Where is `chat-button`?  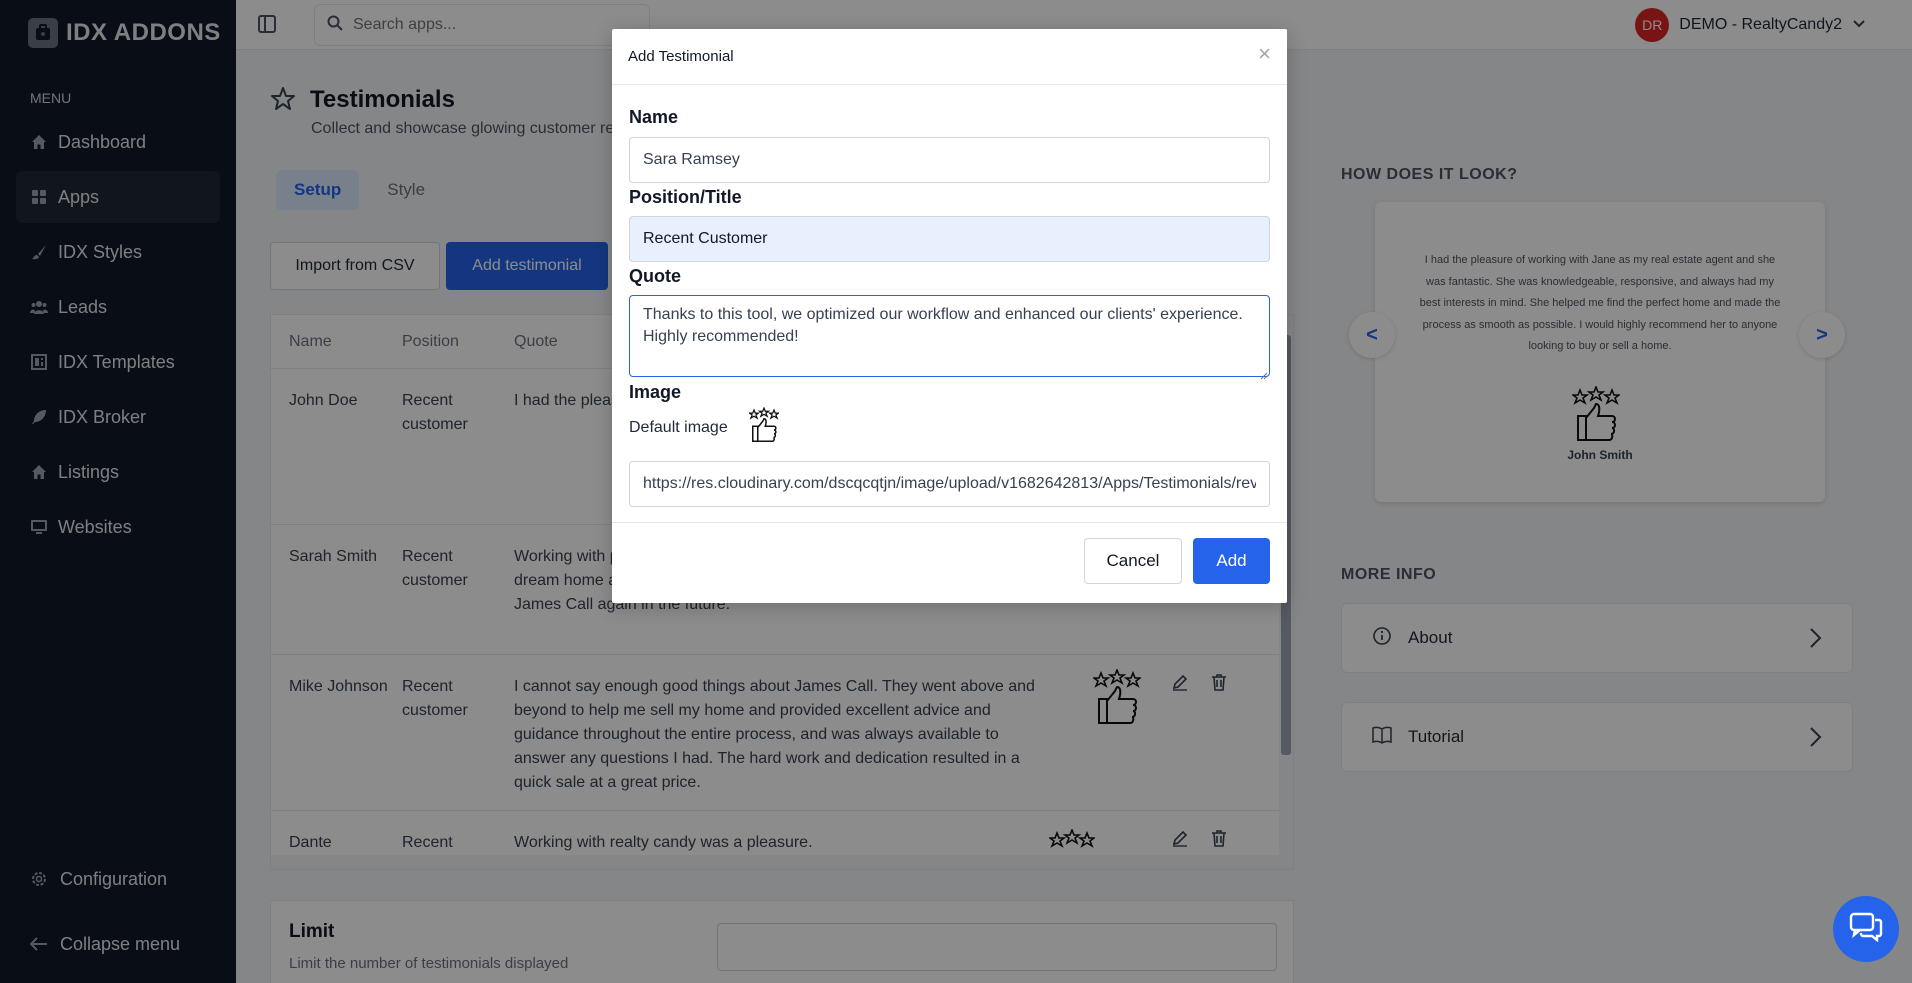
chat-button is located at coordinates (1866, 929).